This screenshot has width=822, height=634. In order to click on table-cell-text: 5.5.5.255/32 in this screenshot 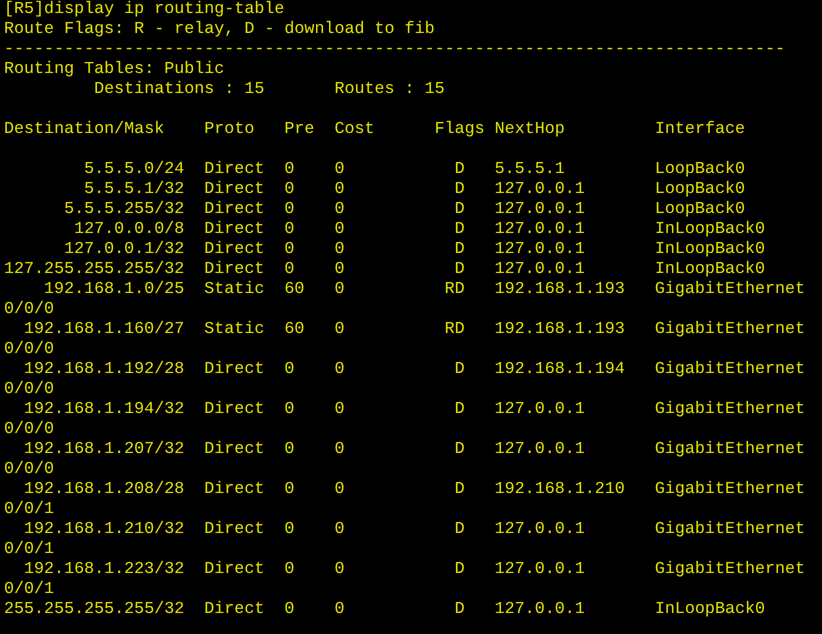, I will do `click(123, 210)`.